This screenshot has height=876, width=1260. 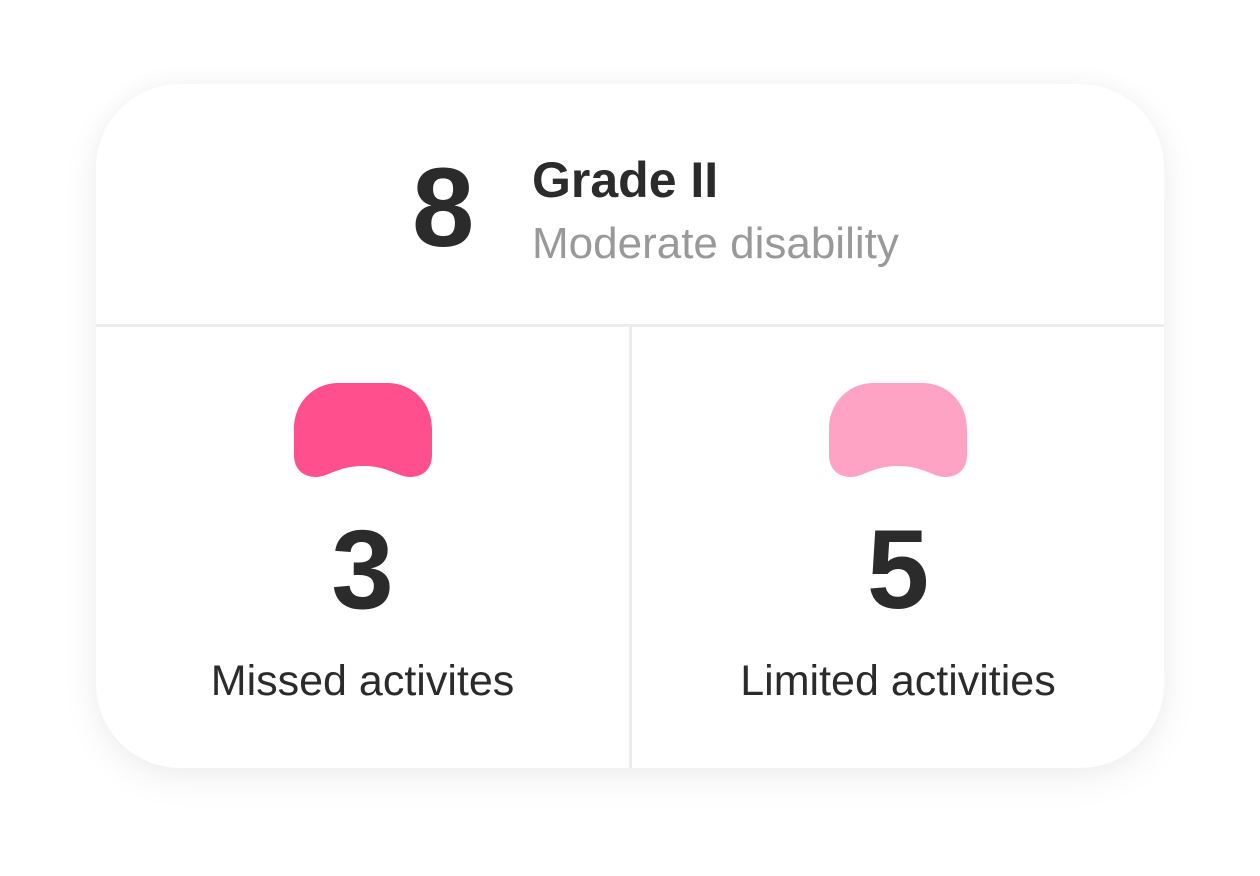 I want to click on severity-label: Moderate disability, so click(x=715, y=243).